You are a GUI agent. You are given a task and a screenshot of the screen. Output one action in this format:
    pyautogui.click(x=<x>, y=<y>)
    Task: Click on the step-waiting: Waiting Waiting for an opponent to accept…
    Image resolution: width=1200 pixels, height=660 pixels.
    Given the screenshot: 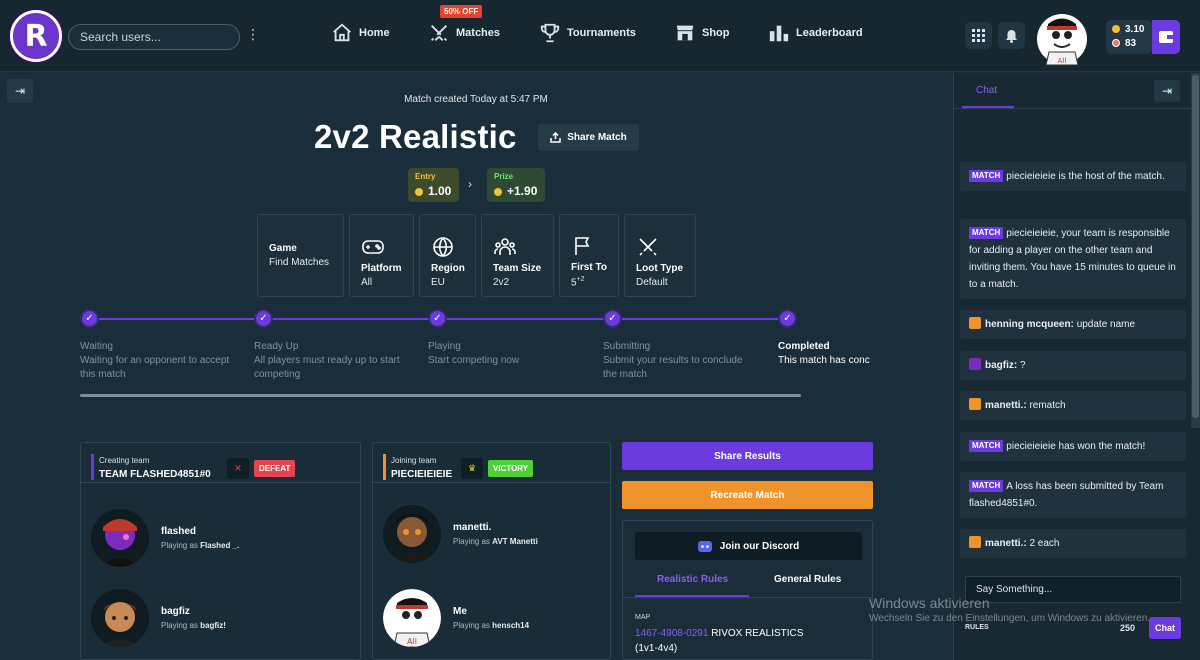 What is the action you would take?
    pyautogui.click(x=159, y=361)
    